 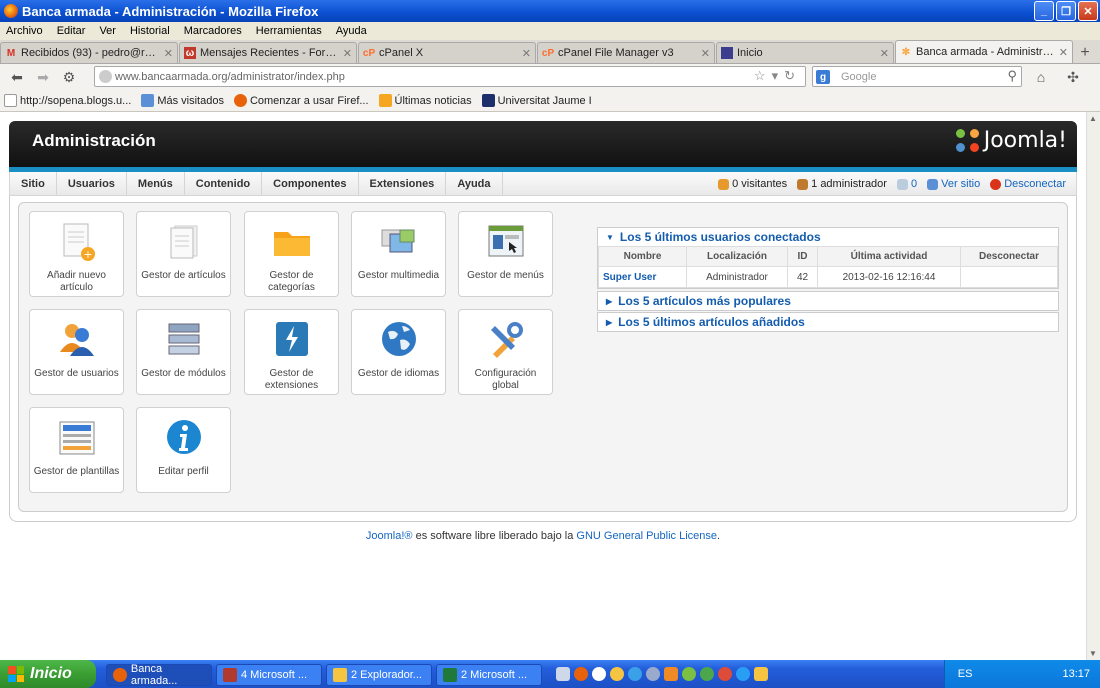 I want to click on global-config-button: Configuración global, so click(x=505, y=352).